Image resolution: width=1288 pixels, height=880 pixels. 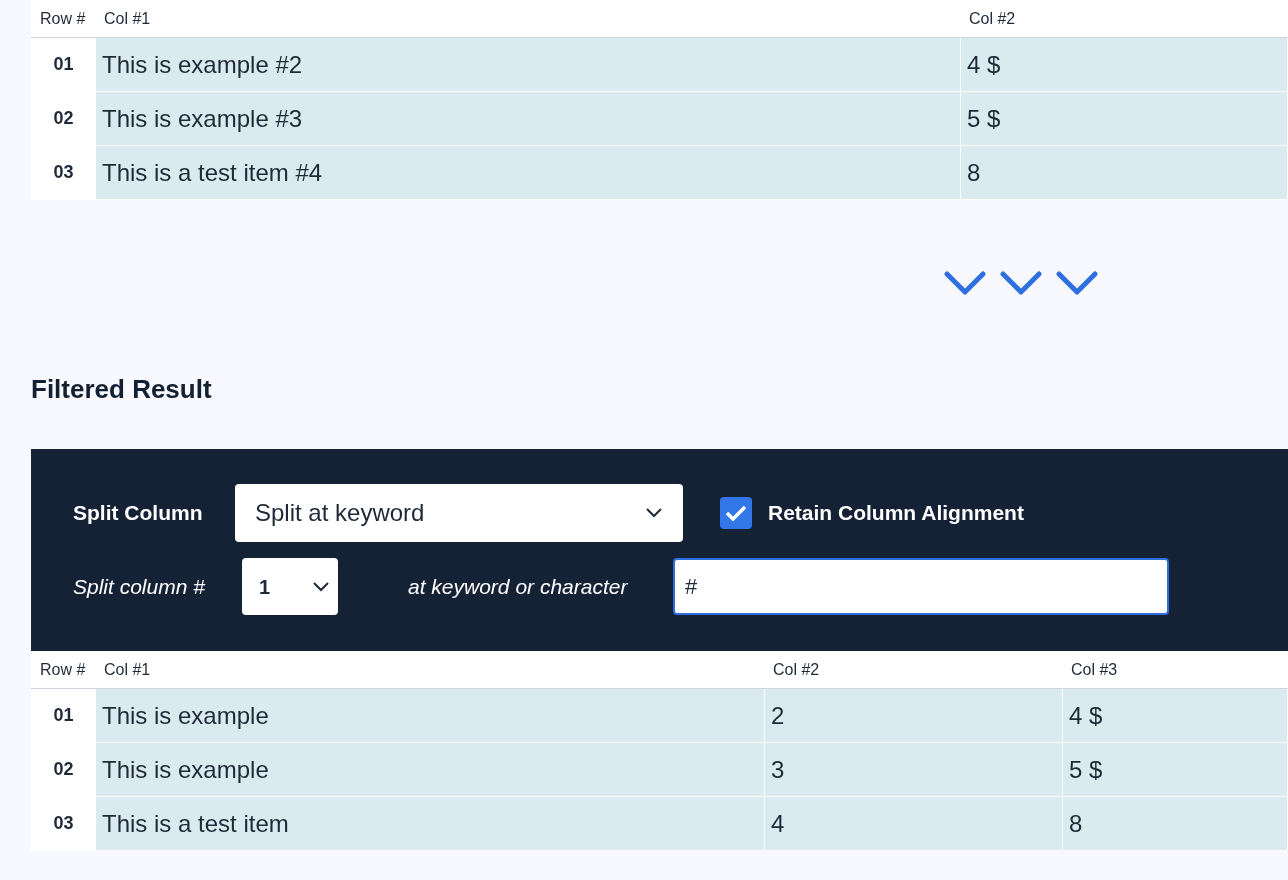 What do you see at coordinates (528, 65) in the screenshot?
I see `table-cell: This is example #2` at bounding box center [528, 65].